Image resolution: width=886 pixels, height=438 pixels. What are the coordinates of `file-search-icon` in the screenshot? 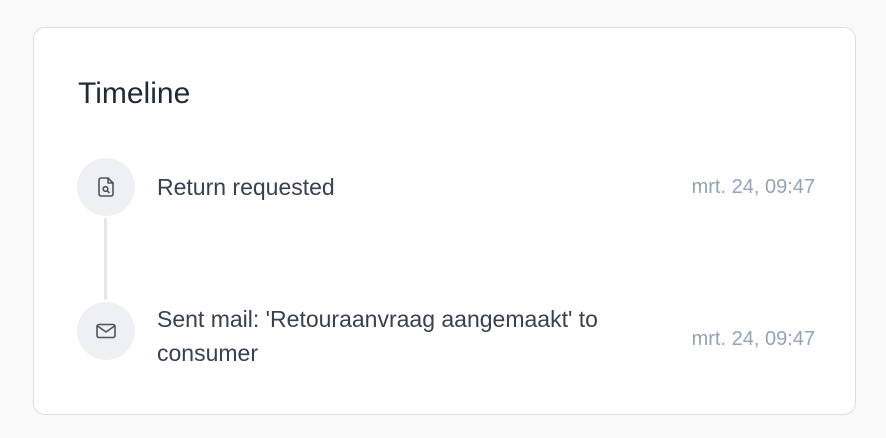 It's located at (106, 187).